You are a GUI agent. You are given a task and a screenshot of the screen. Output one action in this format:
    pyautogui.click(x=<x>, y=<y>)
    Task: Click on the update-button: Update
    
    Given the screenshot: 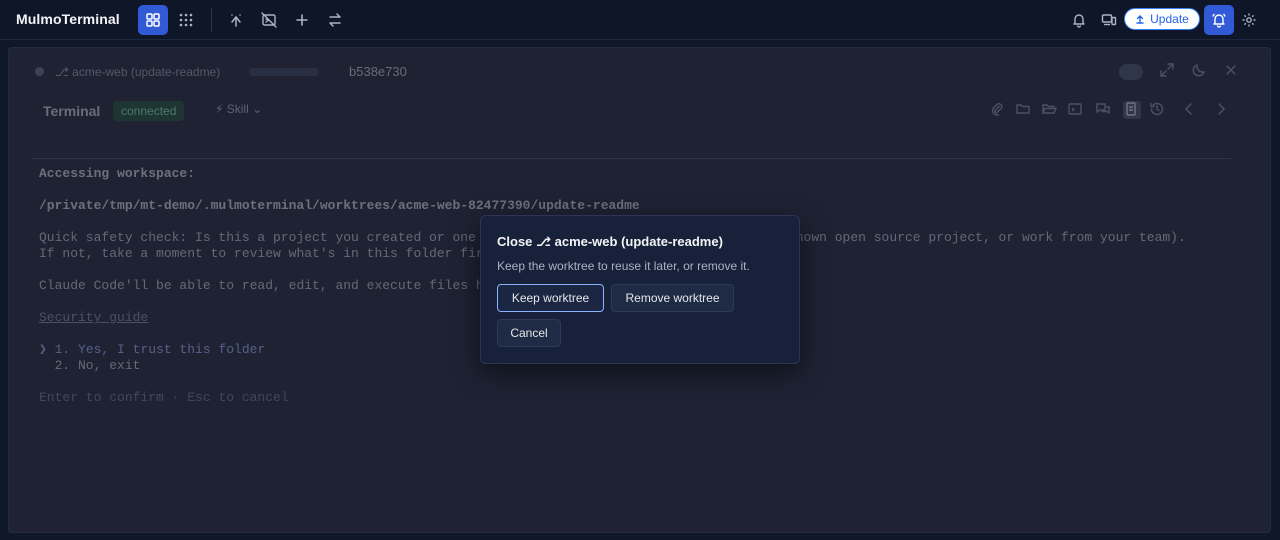 What is the action you would take?
    pyautogui.click(x=1162, y=19)
    